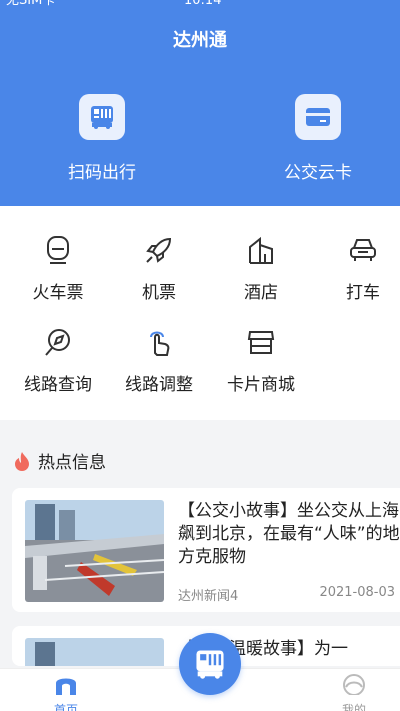 The width and height of the screenshot is (400, 711). What do you see at coordinates (354, 685) in the screenshot?
I see `profile-icon` at bounding box center [354, 685].